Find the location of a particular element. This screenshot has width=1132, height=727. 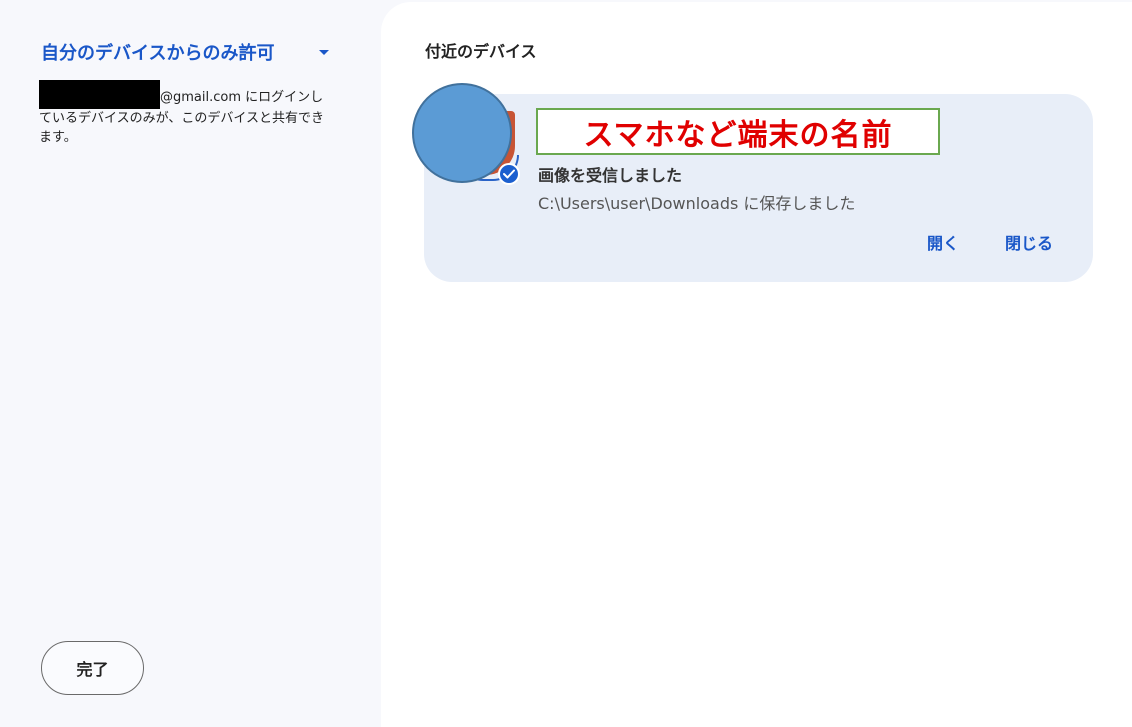

visibility-dropdown: 自分のデバイスからのみ許可 is located at coordinates (187, 52).